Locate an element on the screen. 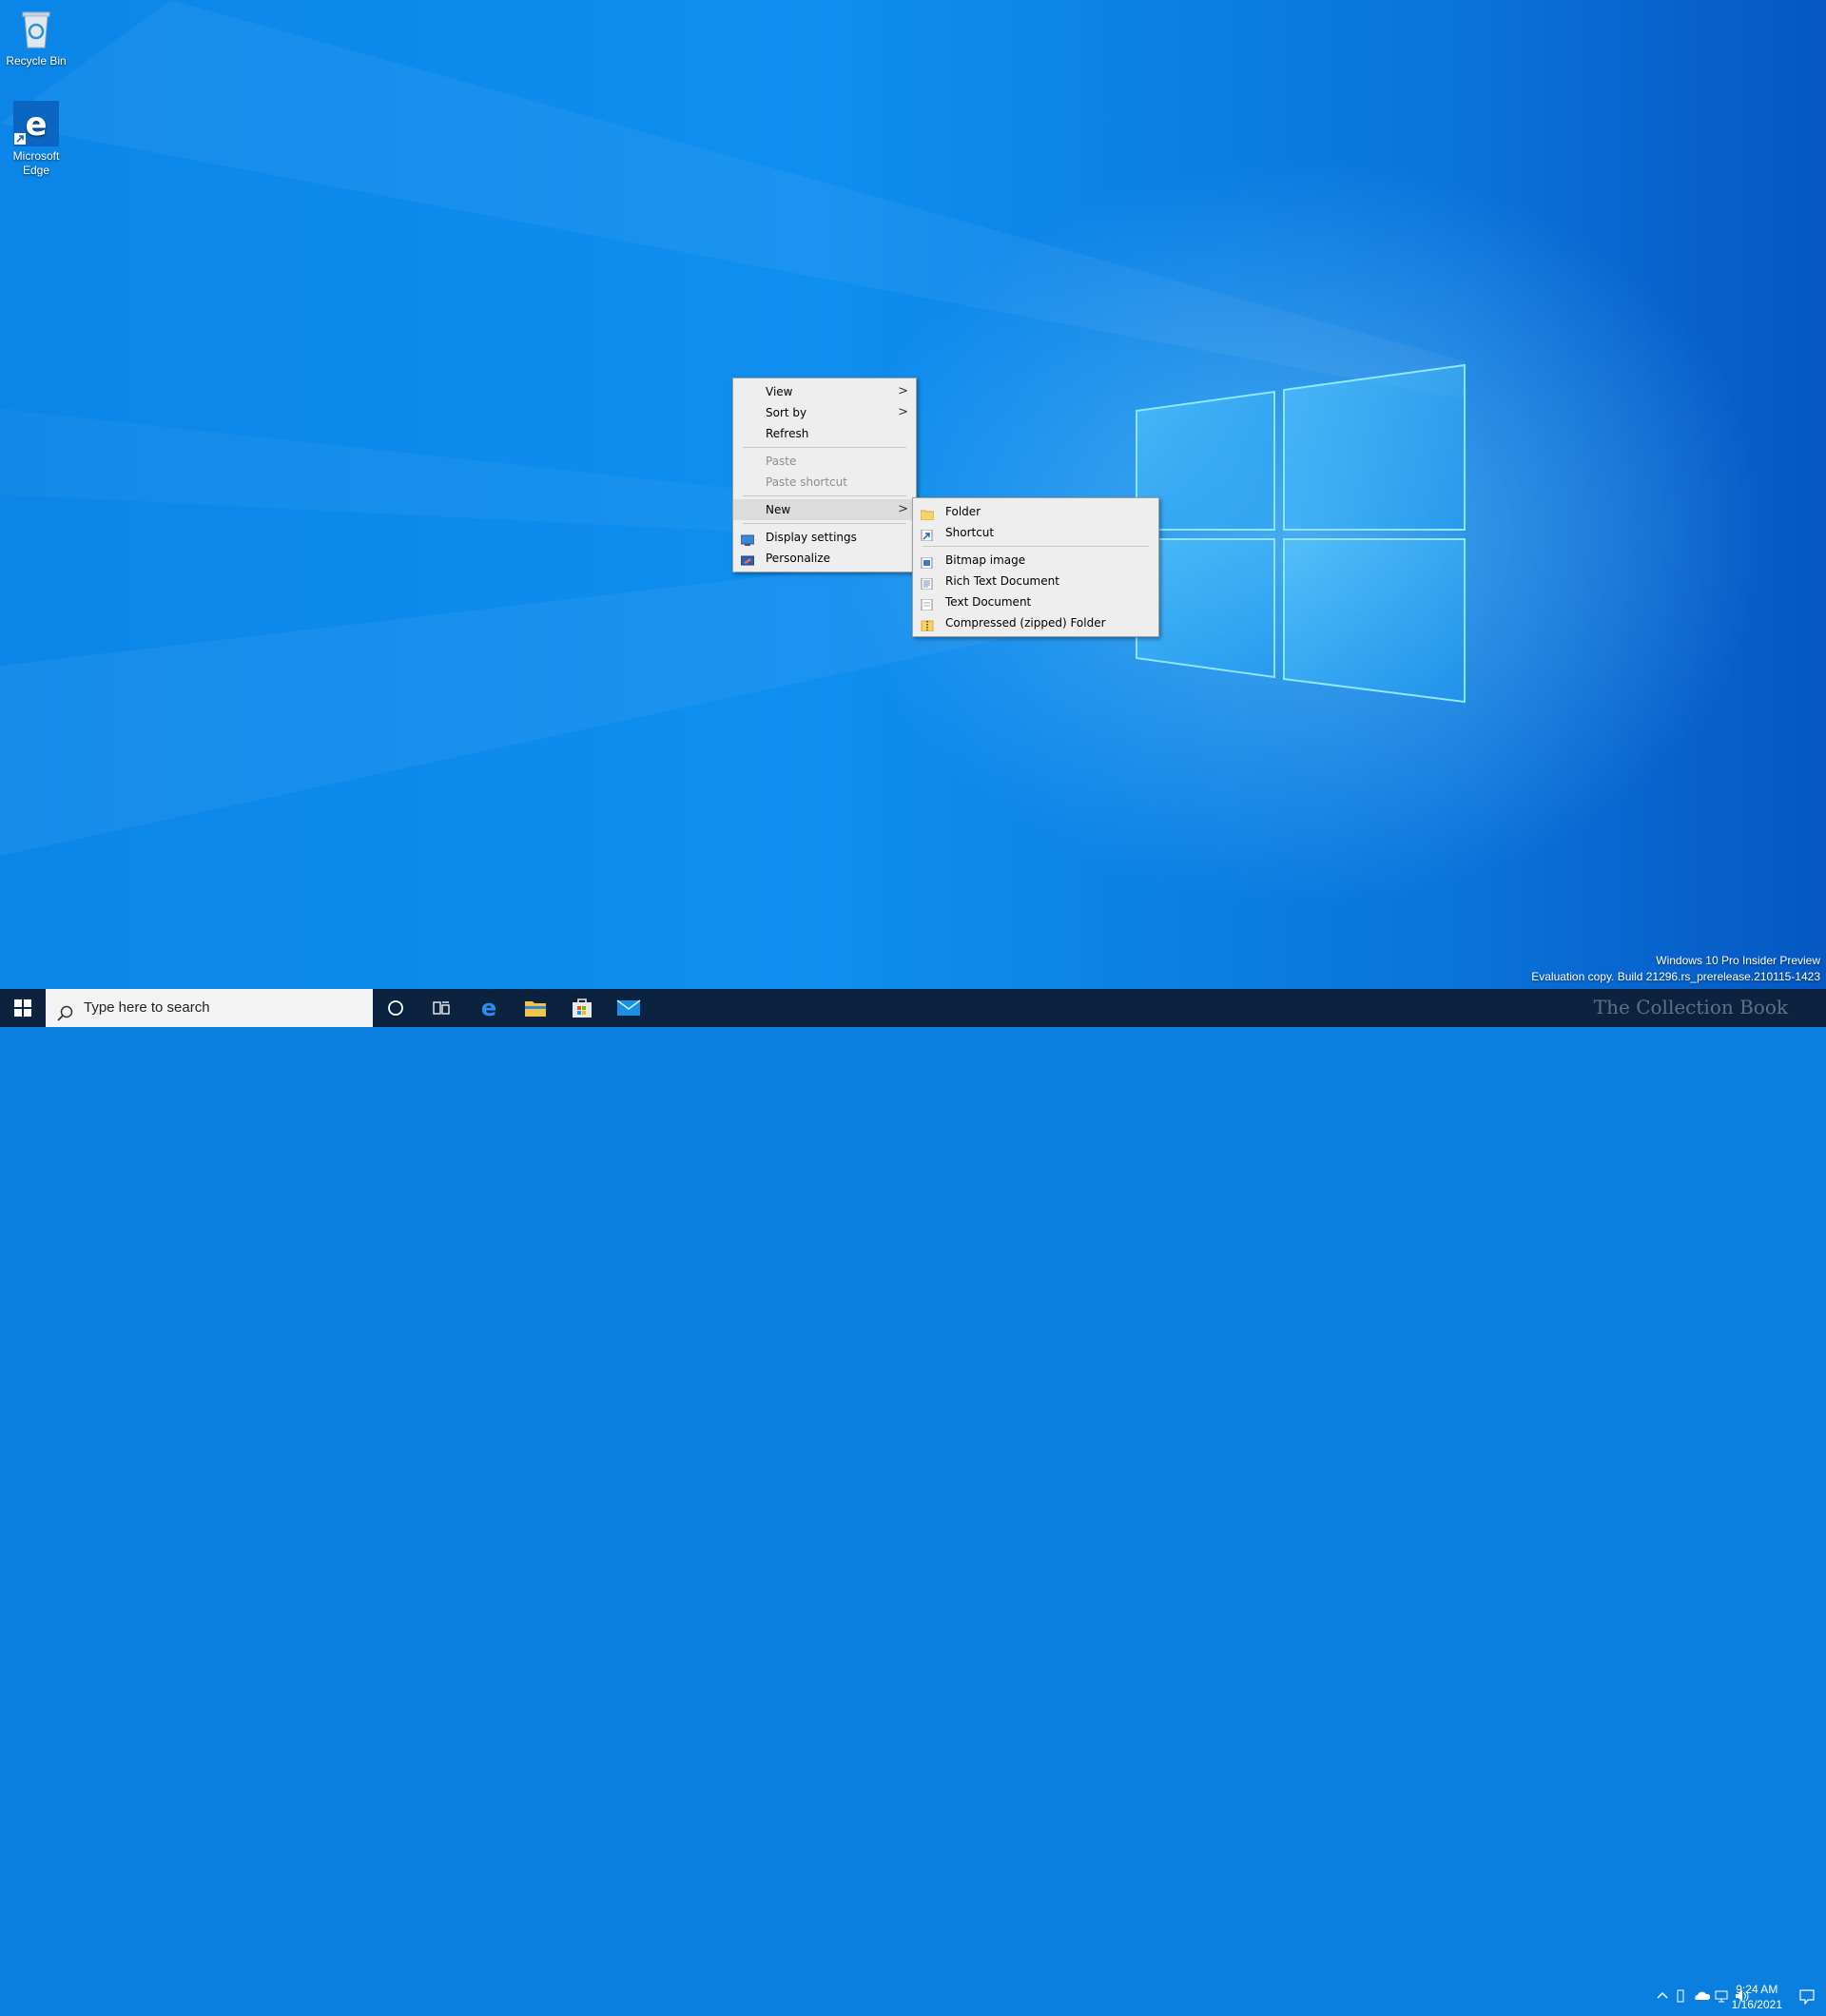 Image resolution: width=1826 pixels, height=2016 pixels. clock-date: 1/16/2021 is located at coordinates (1756, 2004).